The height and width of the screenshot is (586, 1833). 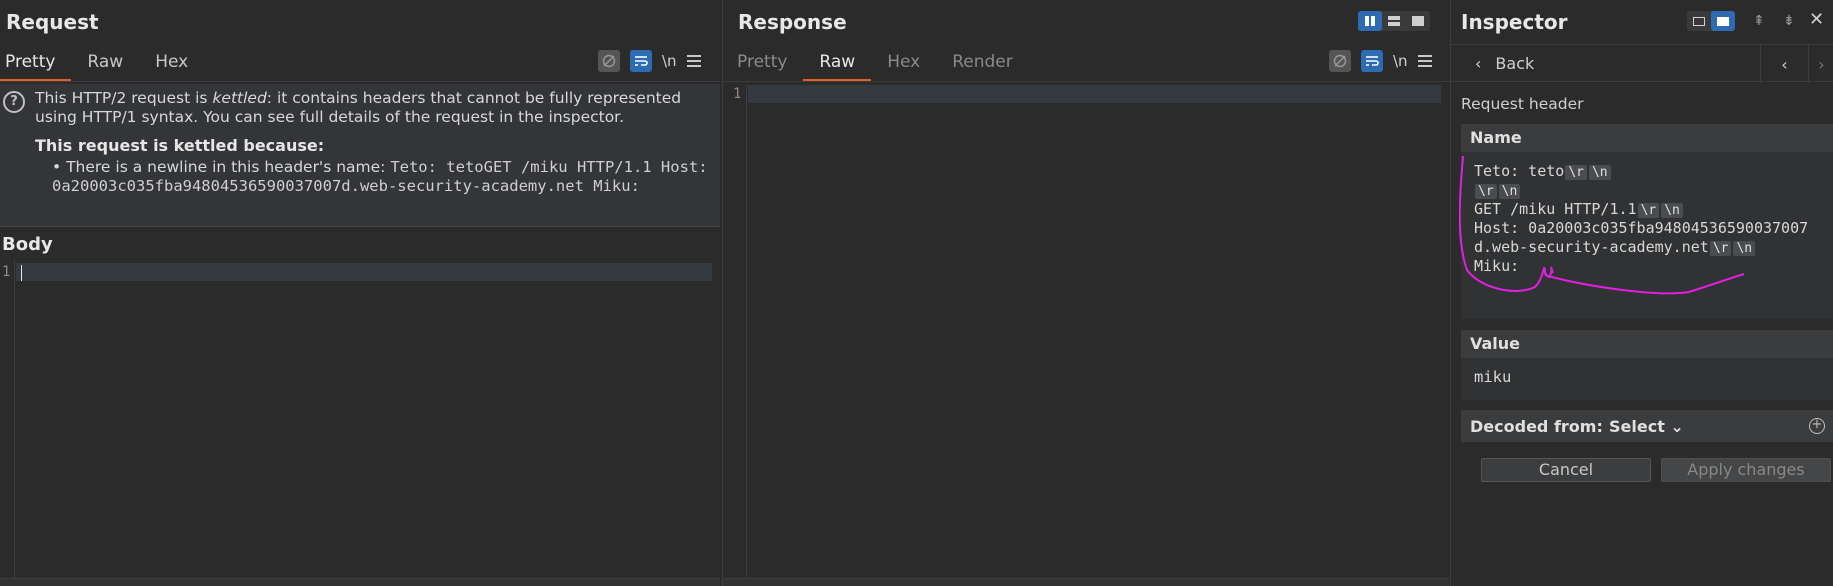 I want to click on layout-side-by-side-icon, so click(x=1370, y=21).